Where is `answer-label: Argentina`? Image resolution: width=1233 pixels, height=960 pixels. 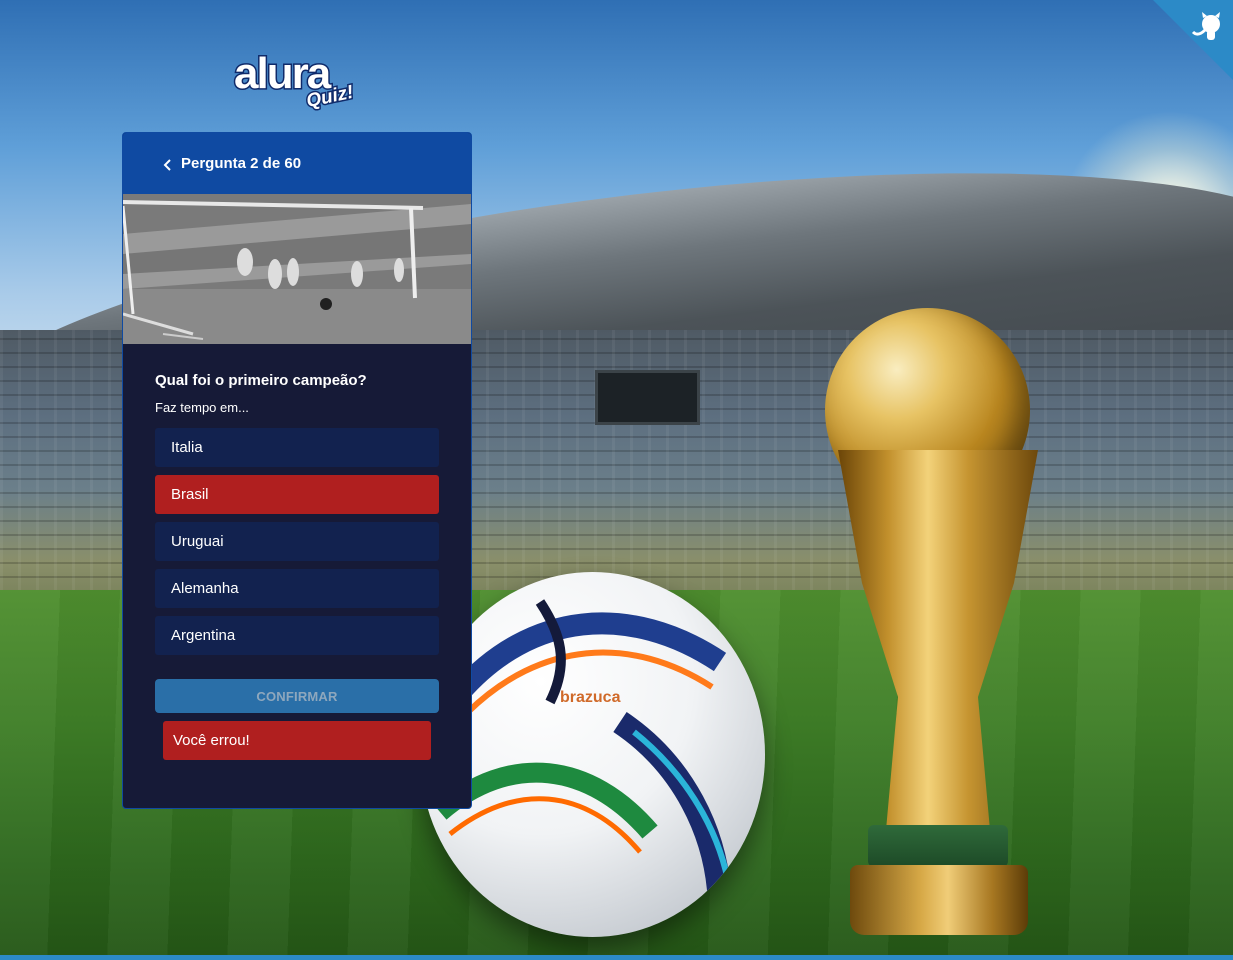
answer-label: Argentina is located at coordinates (203, 635).